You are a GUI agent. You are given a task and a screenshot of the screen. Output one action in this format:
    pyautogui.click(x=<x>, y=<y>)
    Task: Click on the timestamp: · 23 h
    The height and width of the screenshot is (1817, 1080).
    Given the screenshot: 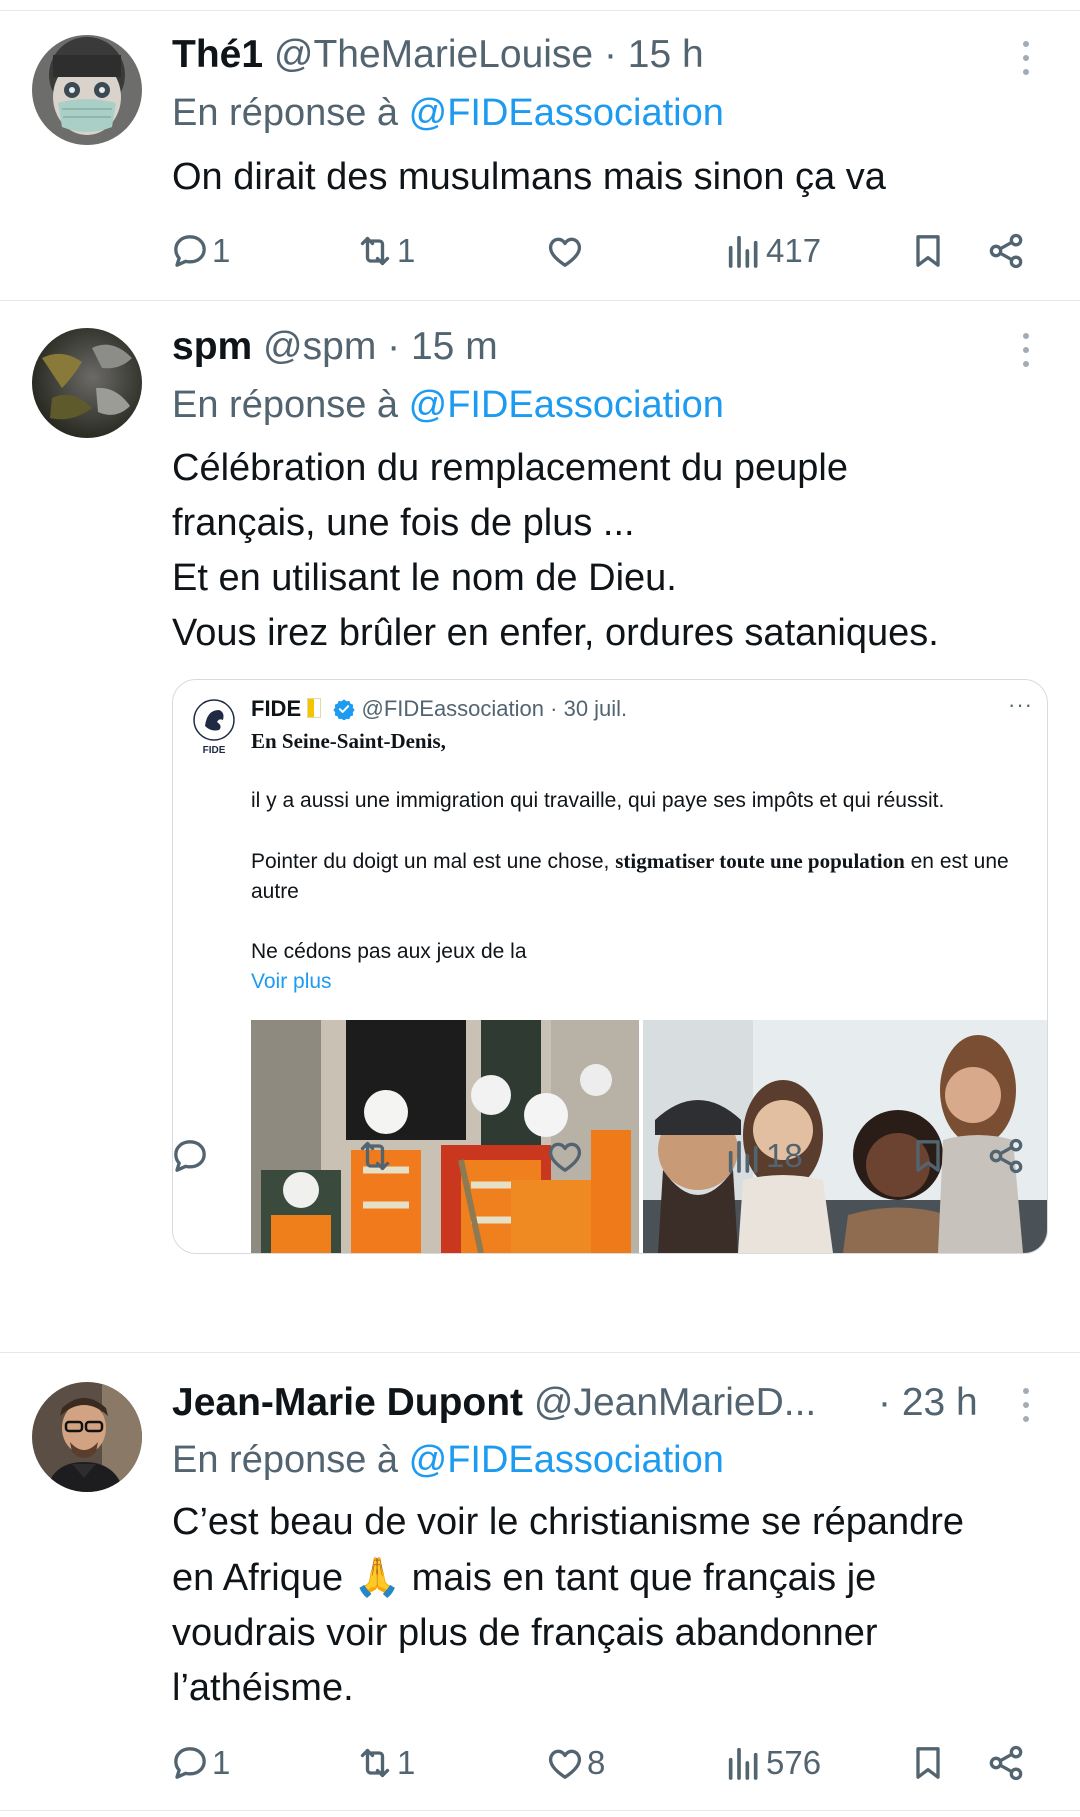 What is the action you would take?
    pyautogui.click(x=928, y=1403)
    